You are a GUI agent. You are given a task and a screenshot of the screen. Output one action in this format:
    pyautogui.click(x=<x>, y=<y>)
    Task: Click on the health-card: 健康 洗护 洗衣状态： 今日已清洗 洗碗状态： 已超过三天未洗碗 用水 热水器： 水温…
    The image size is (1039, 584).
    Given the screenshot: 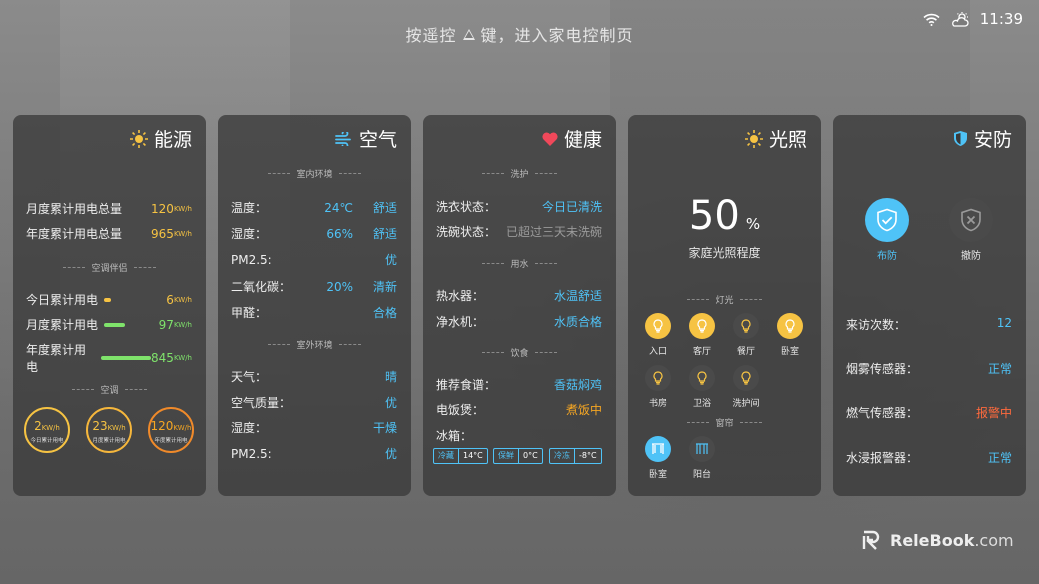 What is the action you would take?
    pyautogui.click(x=519, y=305)
    